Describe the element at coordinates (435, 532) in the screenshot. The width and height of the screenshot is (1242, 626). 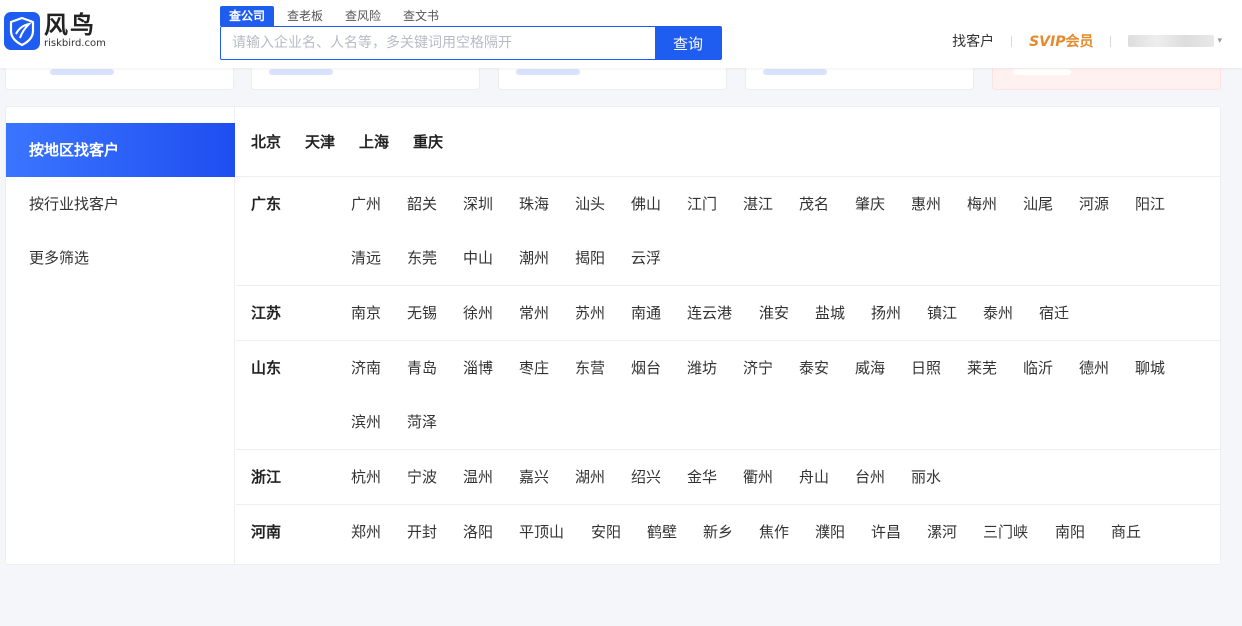
I see `city-link: 开封` at that location.